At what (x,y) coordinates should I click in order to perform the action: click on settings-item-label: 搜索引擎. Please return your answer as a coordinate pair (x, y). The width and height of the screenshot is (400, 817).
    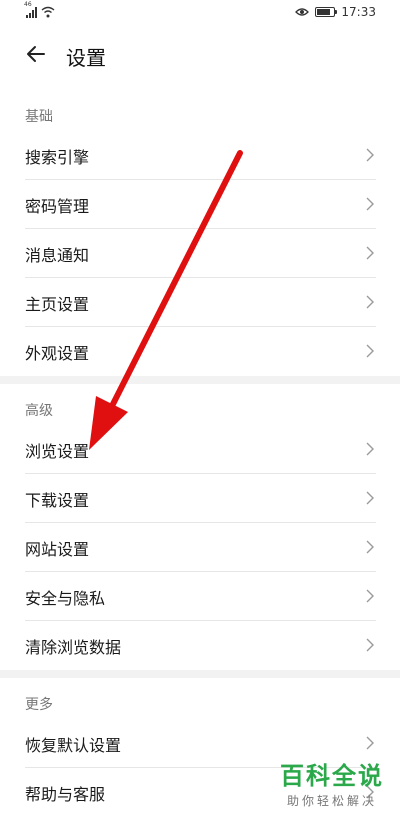
    Looking at the image, I should click on (57, 157).